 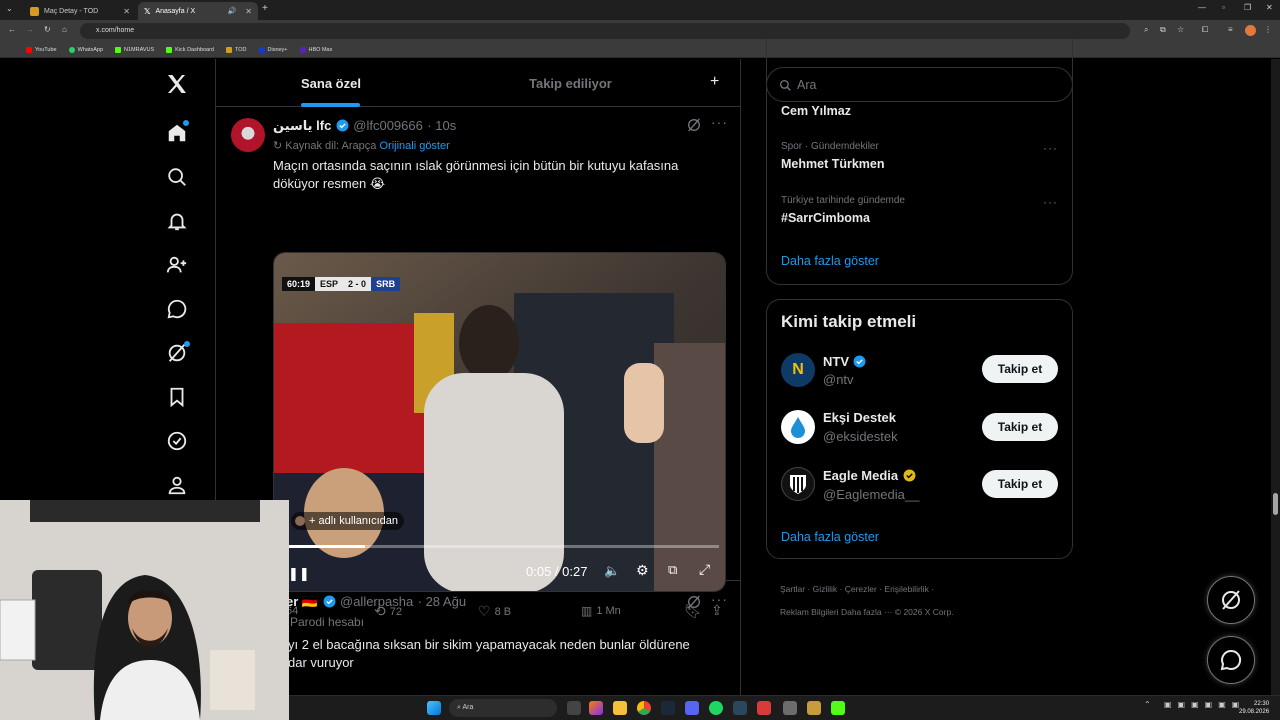 What do you see at coordinates (1247, 7) in the screenshot?
I see `restore-icon: ❐` at bounding box center [1247, 7].